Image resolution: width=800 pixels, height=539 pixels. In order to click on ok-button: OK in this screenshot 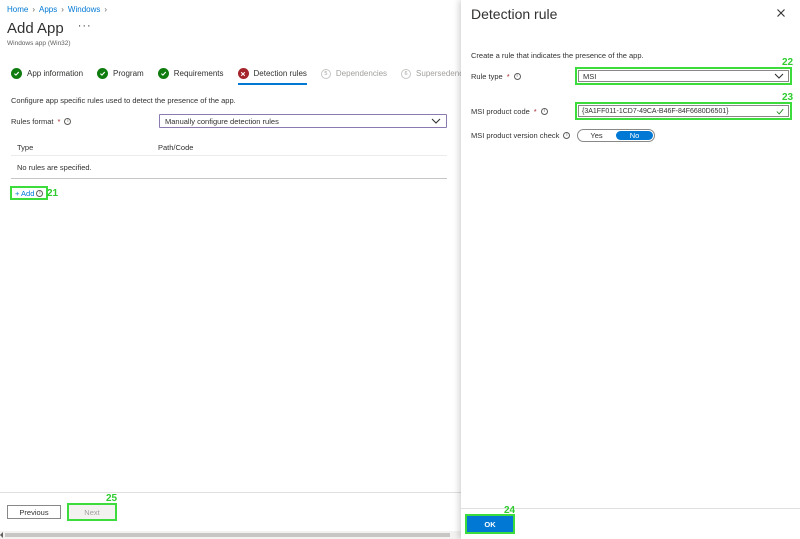, I will do `click(490, 524)`.